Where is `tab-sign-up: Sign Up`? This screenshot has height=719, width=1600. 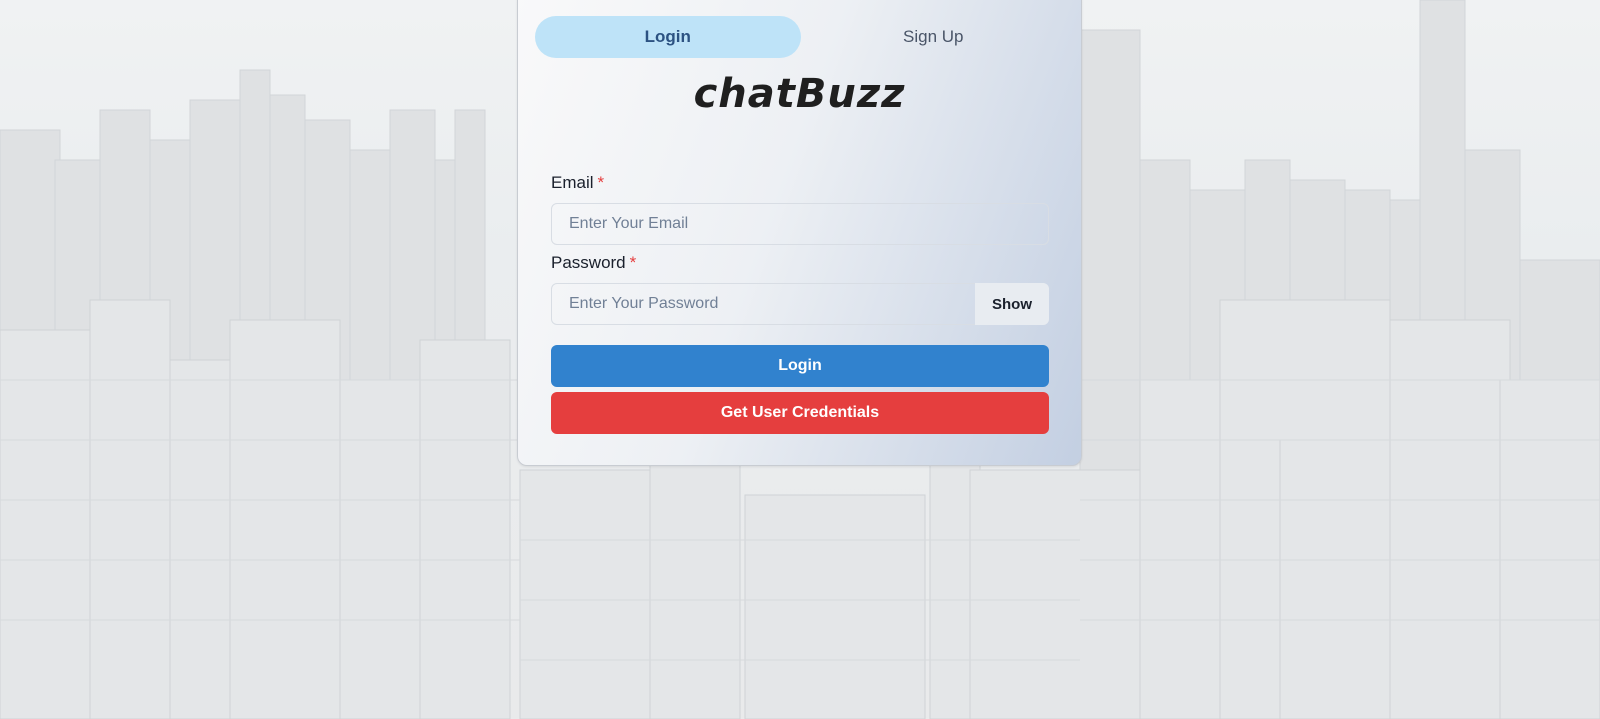
tab-sign-up: Sign Up is located at coordinates (934, 37).